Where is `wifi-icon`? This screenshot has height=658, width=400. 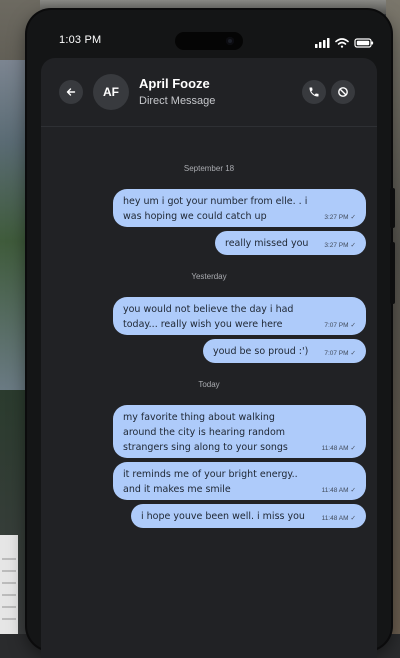
wifi-icon is located at coordinates (342, 43).